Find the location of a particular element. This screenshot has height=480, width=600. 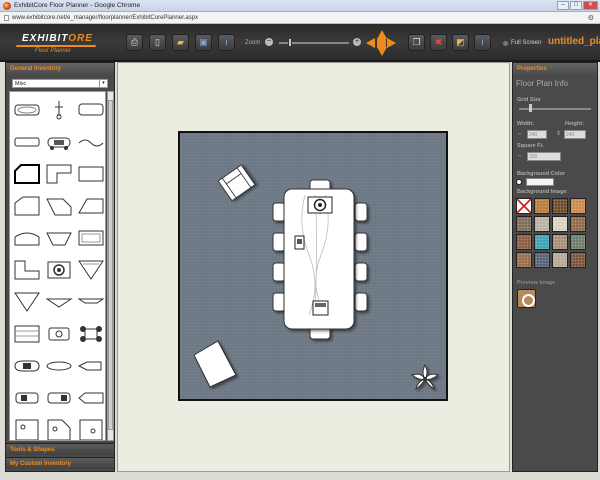

inventory-scrollbar is located at coordinates (110, 266).